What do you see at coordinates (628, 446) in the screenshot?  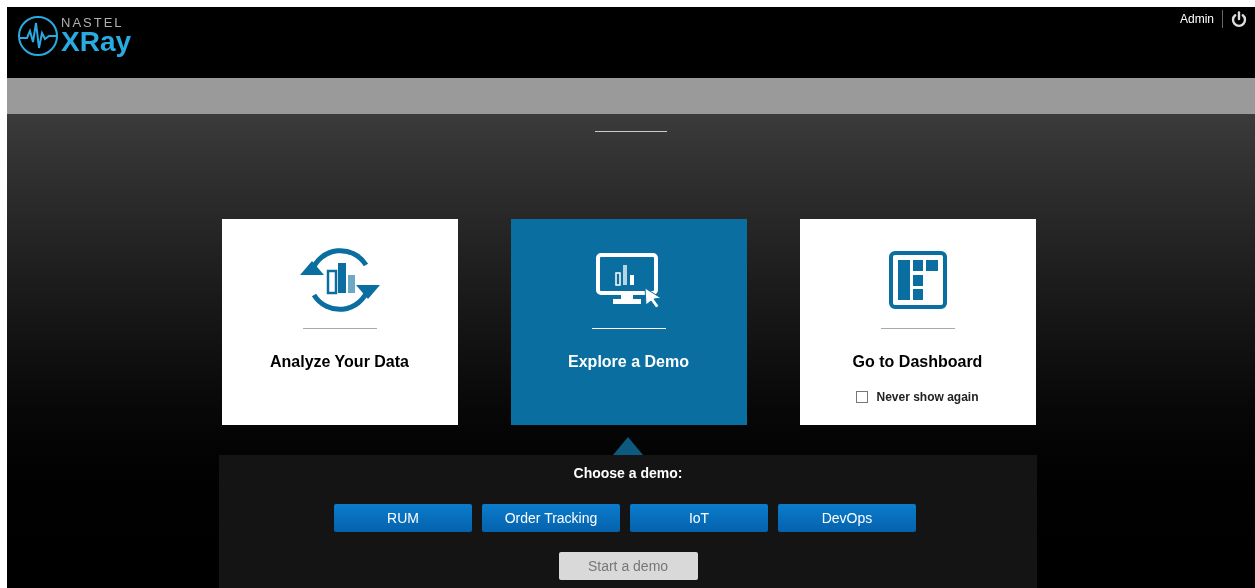 I see `pointer-triangle` at bounding box center [628, 446].